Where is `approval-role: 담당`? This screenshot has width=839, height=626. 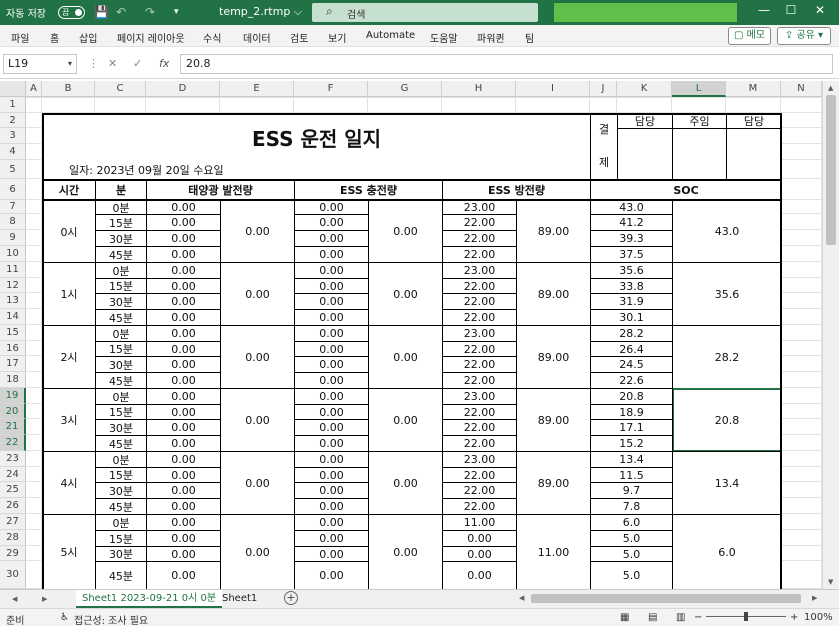 approval-role: 담당 is located at coordinates (754, 121).